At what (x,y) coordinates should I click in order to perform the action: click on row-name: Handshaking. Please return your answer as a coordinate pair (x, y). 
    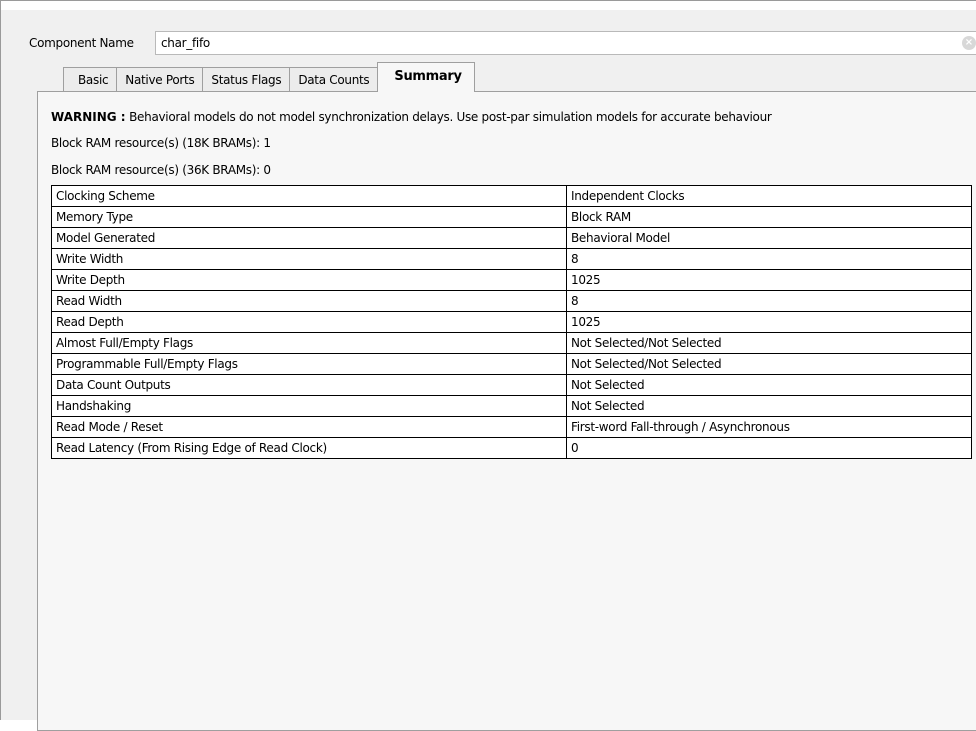
    Looking at the image, I should click on (309, 406).